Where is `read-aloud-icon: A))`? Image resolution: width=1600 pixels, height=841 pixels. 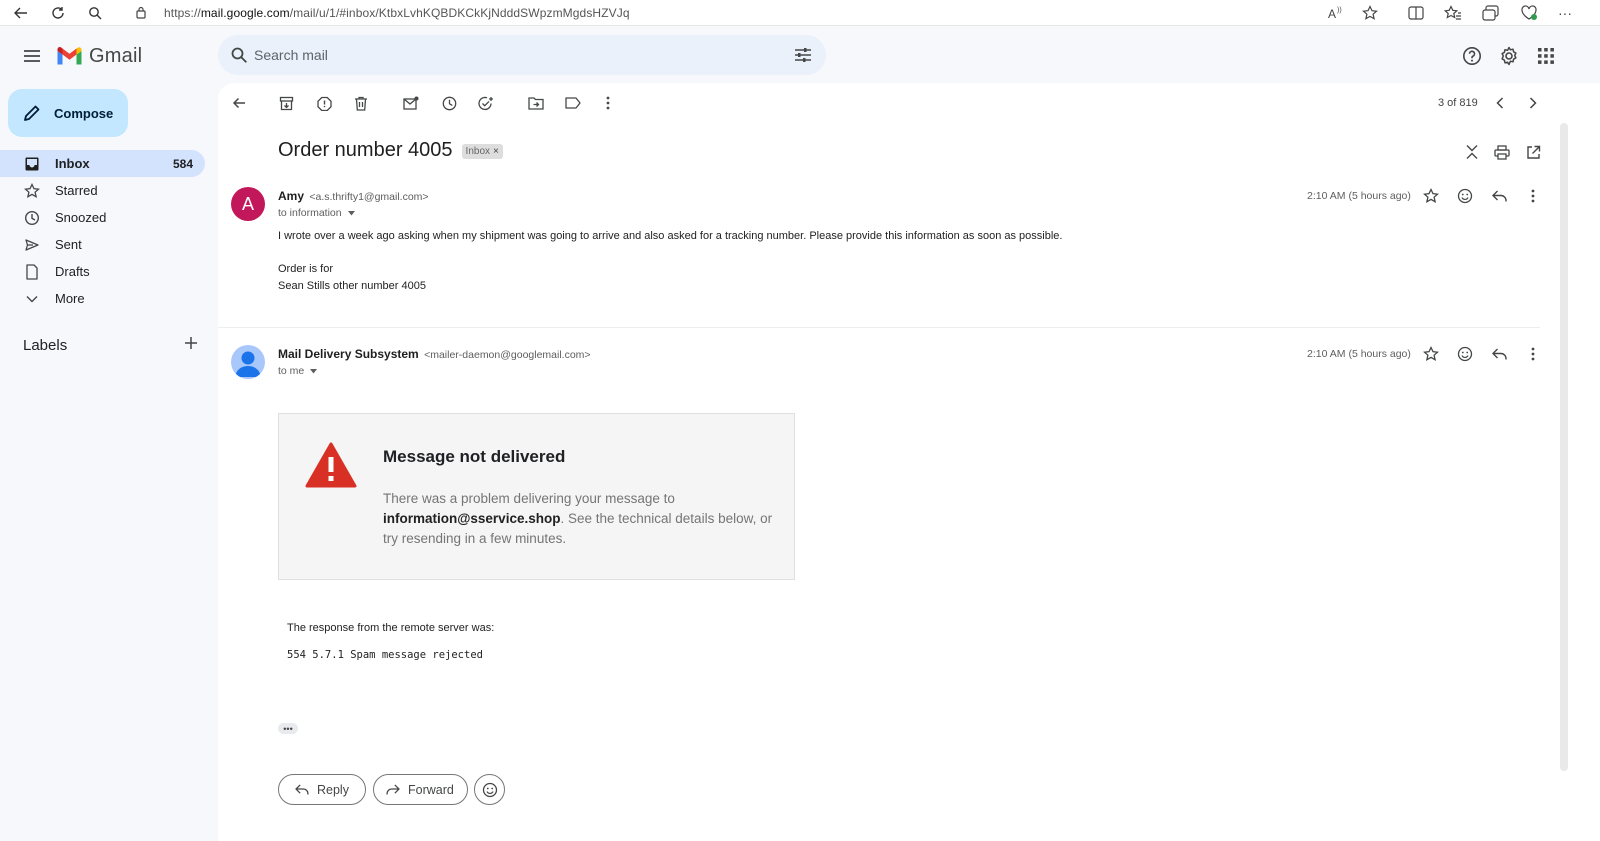 read-aloud-icon: A)) is located at coordinates (1337, 13).